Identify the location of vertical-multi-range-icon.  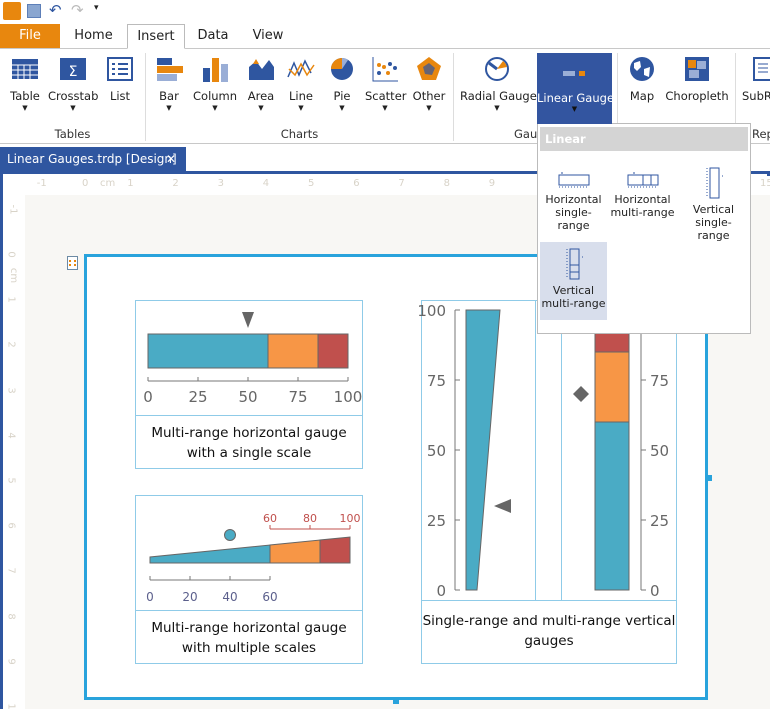
(574, 264).